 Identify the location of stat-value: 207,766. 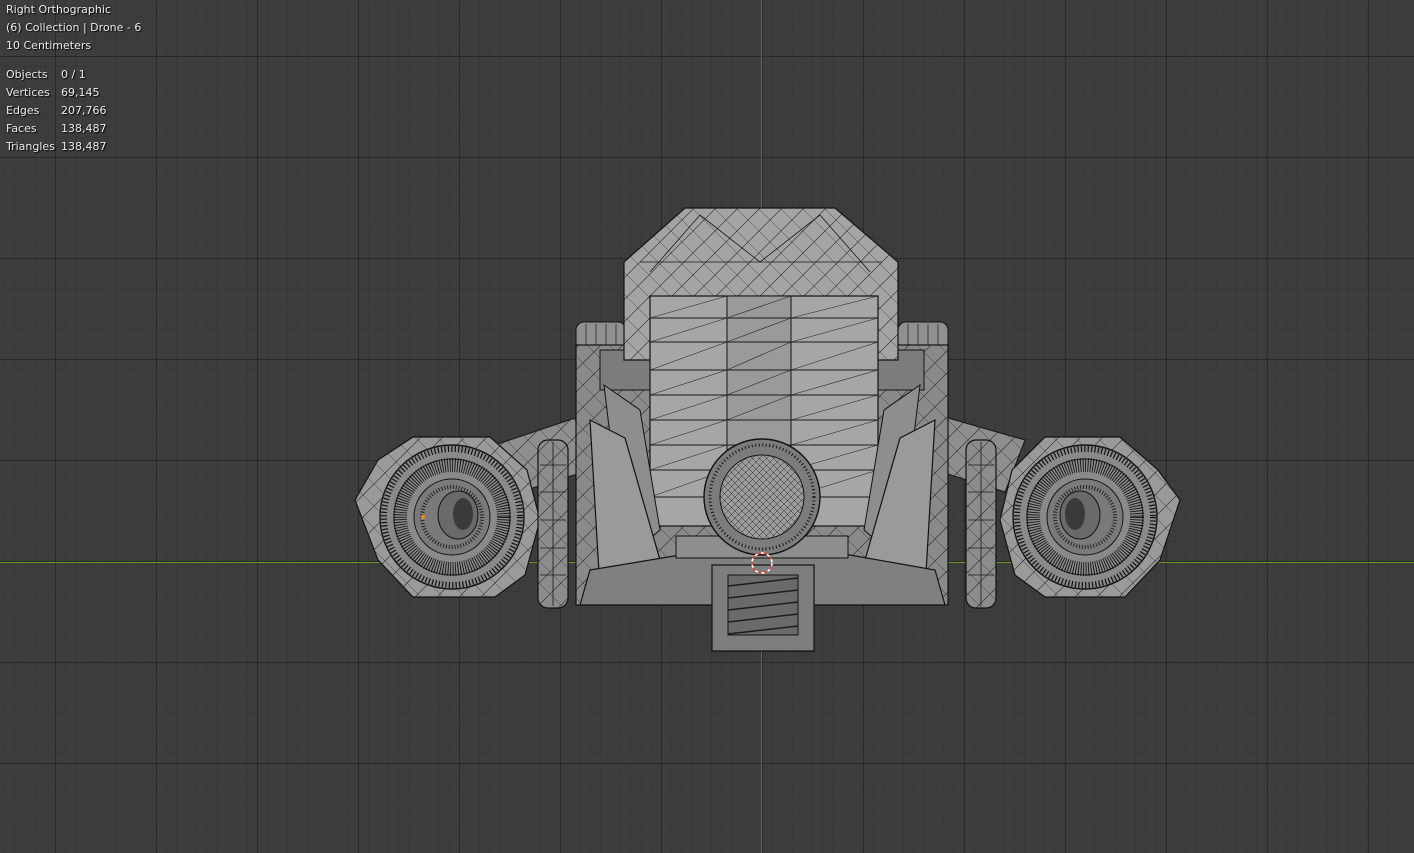
(84, 110).